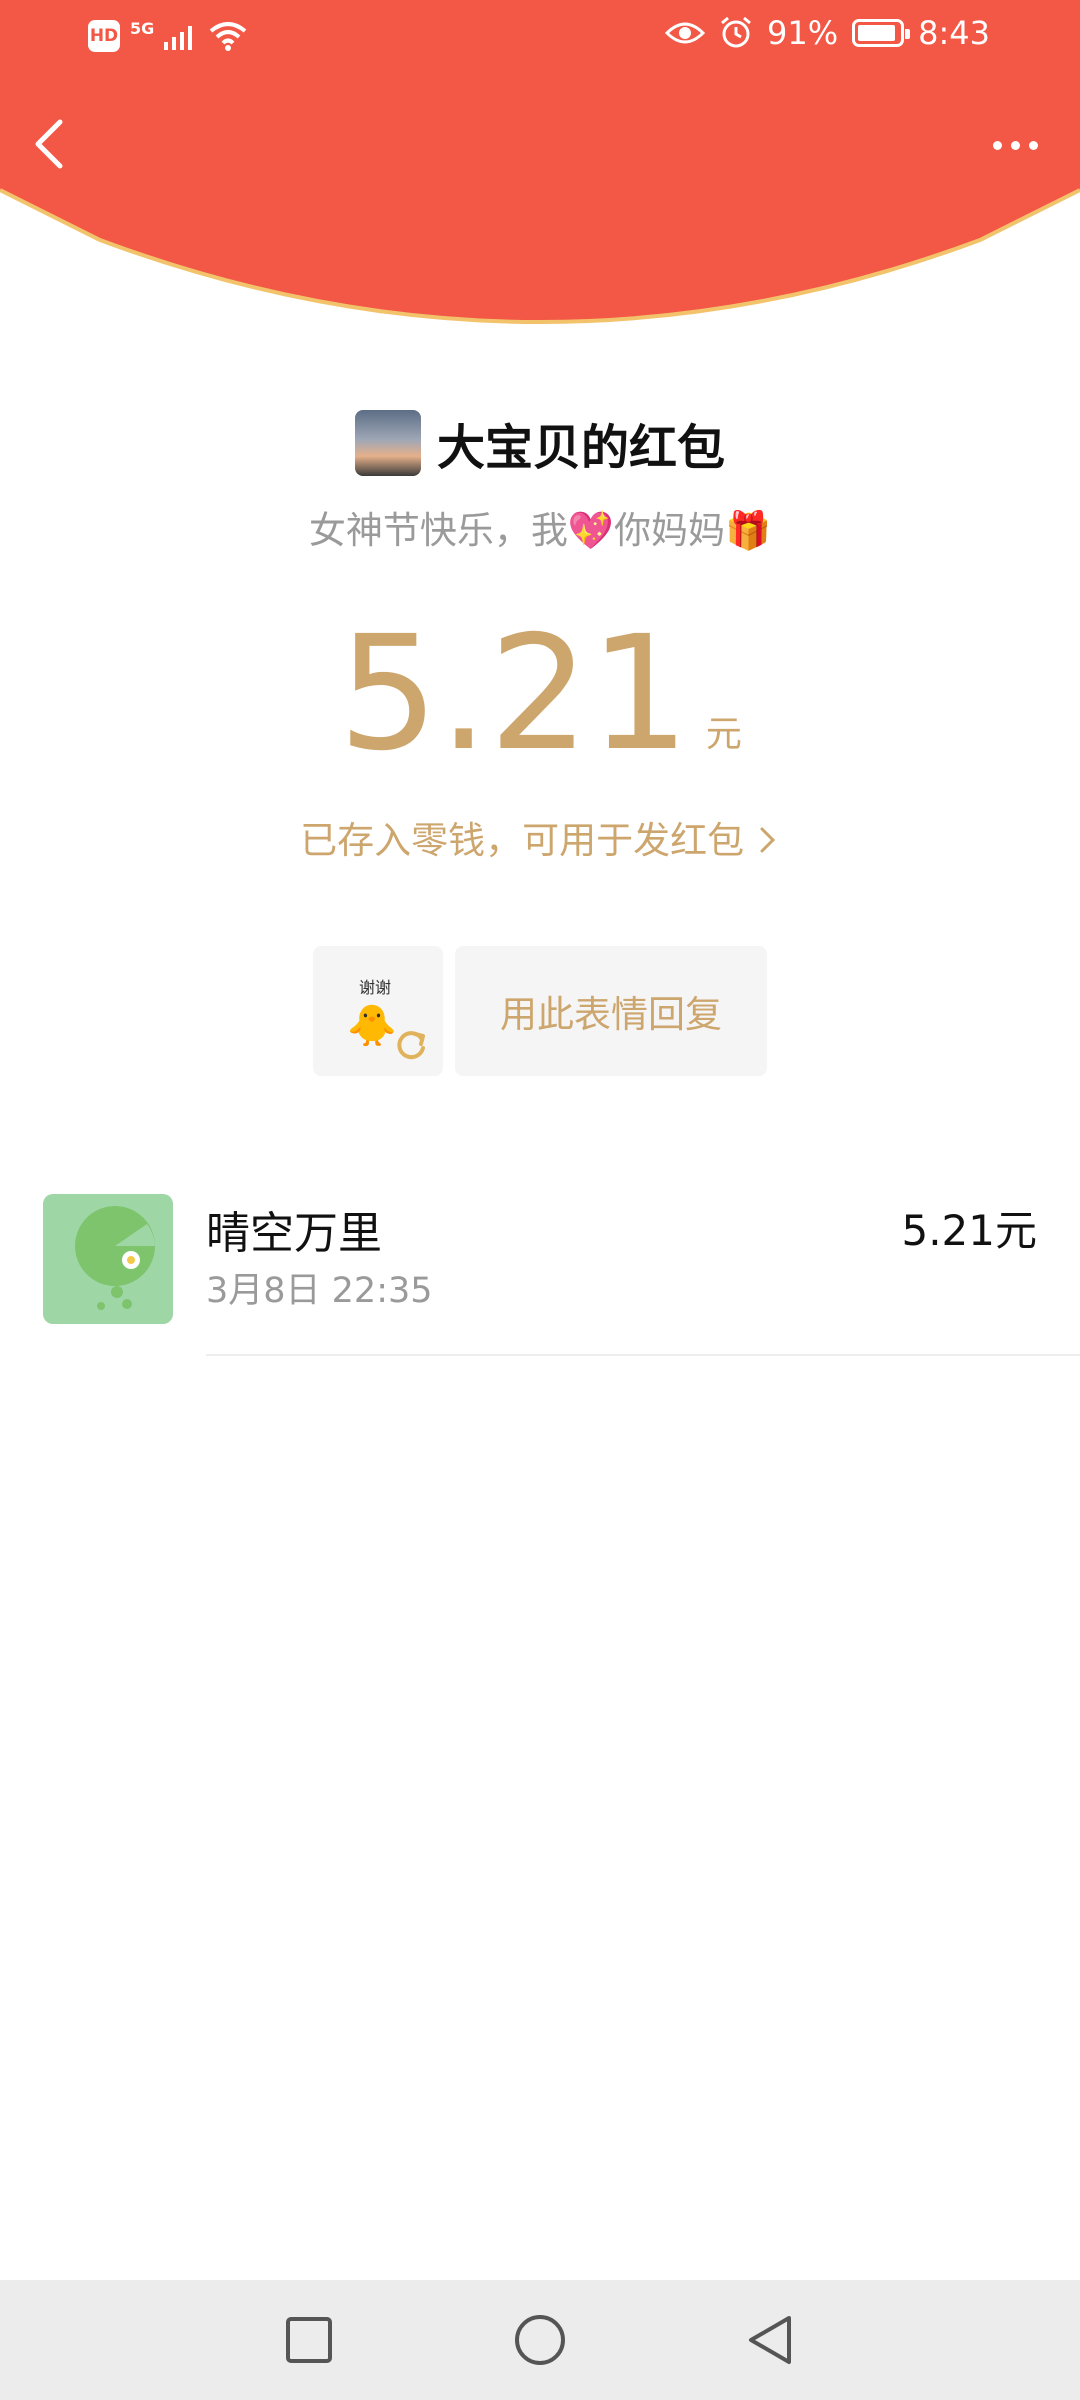 This screenshot has height=2400, width=1080. Describe the element at coordinates (736, 32) in the screenshot. I see `alarm-icon` at that location.